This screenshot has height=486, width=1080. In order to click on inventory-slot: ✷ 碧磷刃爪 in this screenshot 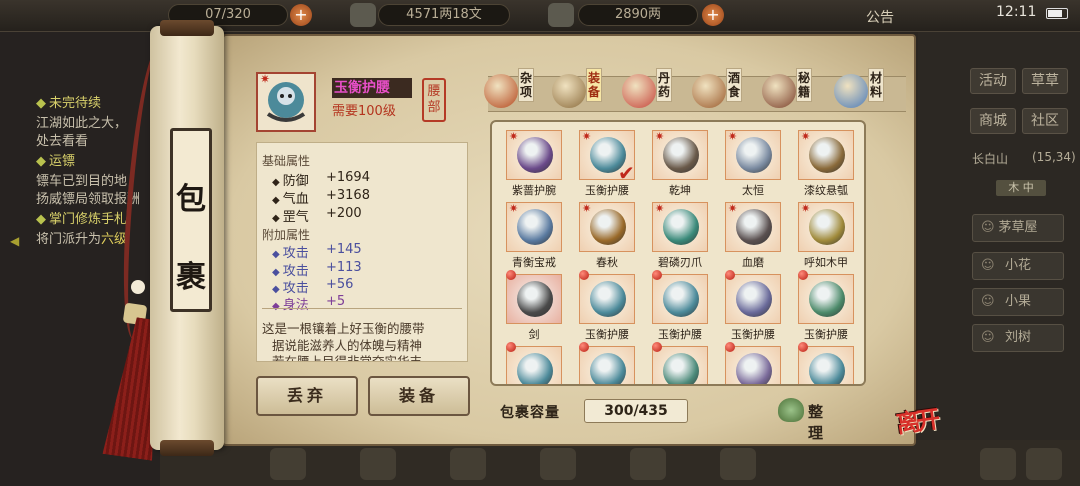, I will do `click(683, 235)`.